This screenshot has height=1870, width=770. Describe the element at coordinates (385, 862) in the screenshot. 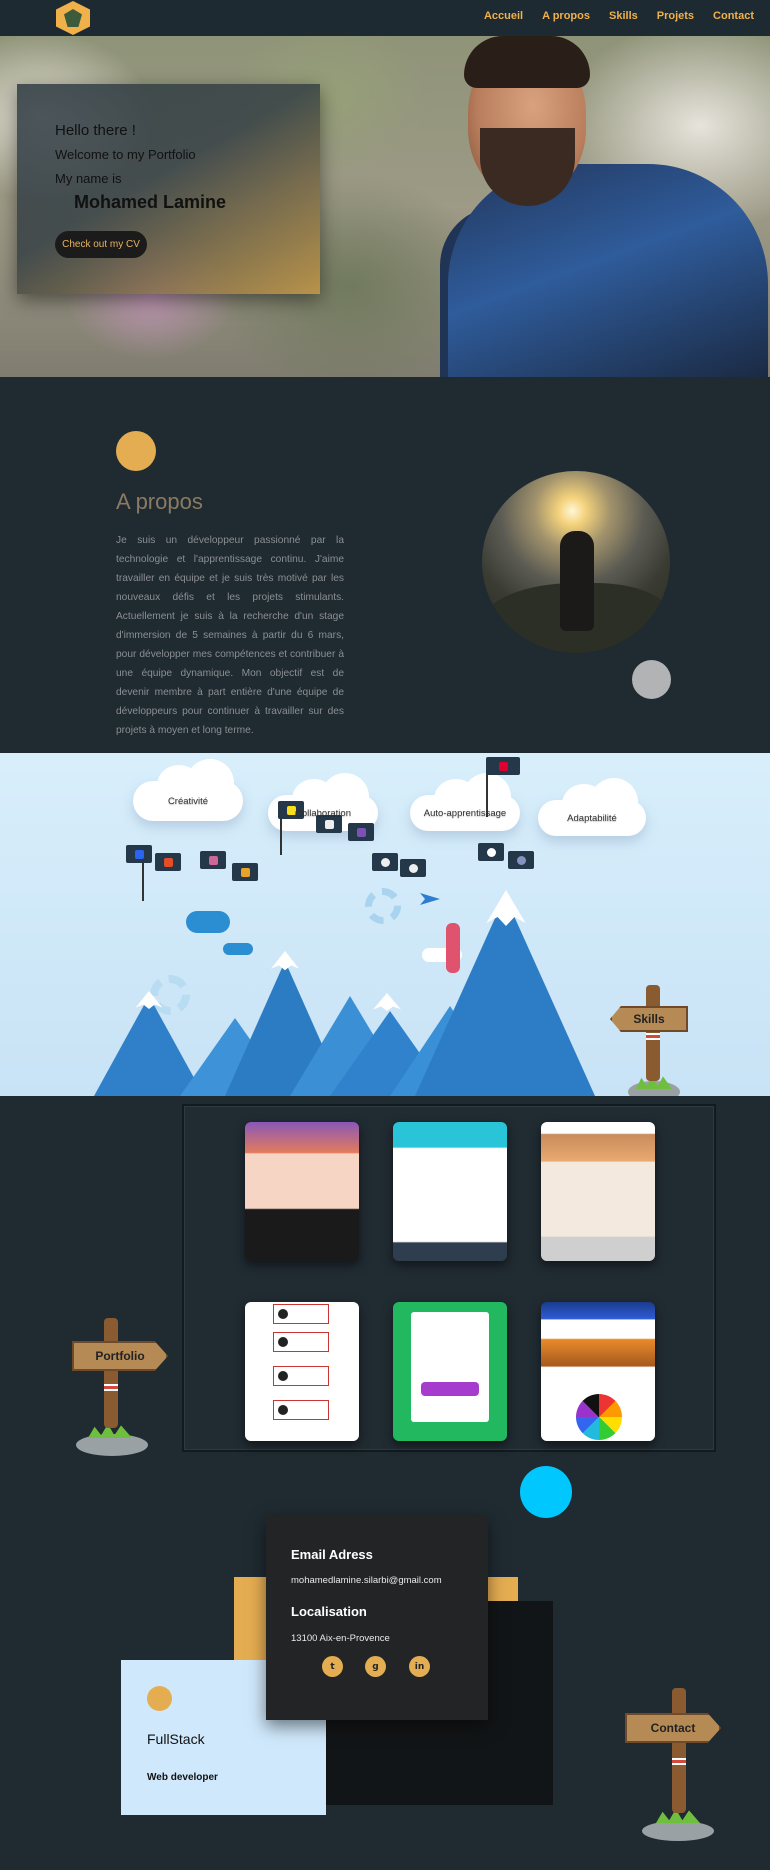

I see `react-icon` at that location.